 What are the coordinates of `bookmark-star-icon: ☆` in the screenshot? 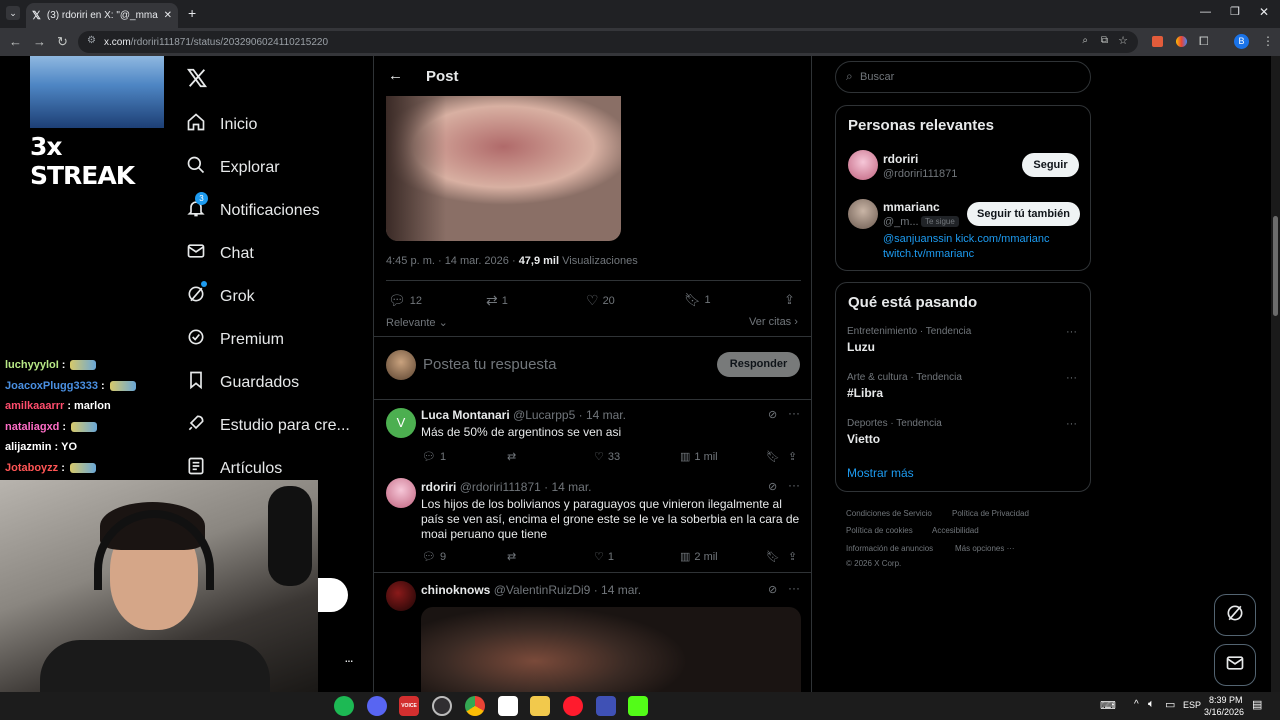 It's located at (1123, 40).